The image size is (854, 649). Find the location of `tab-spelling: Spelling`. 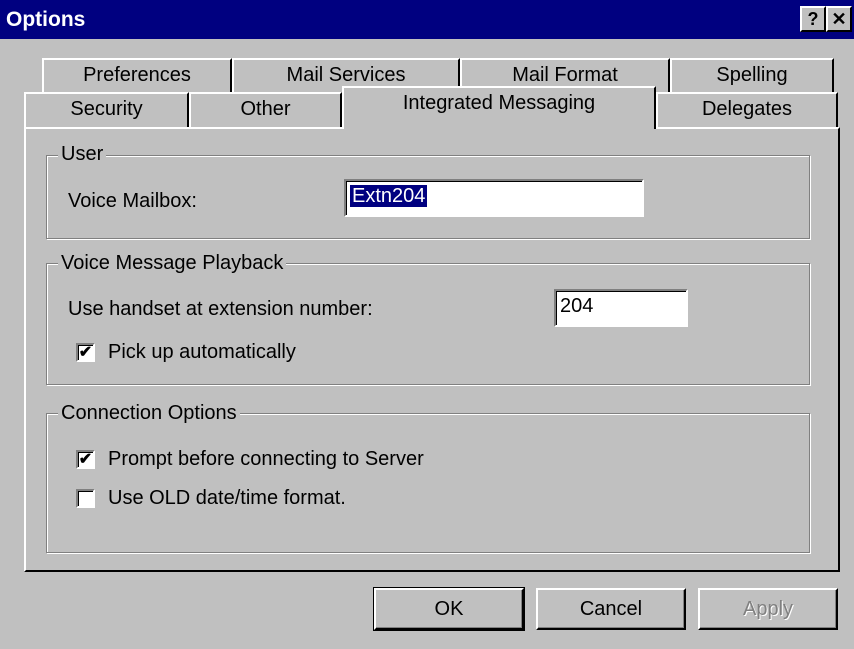

tab-spelling: Spelling is located at coordinates (752, 75).